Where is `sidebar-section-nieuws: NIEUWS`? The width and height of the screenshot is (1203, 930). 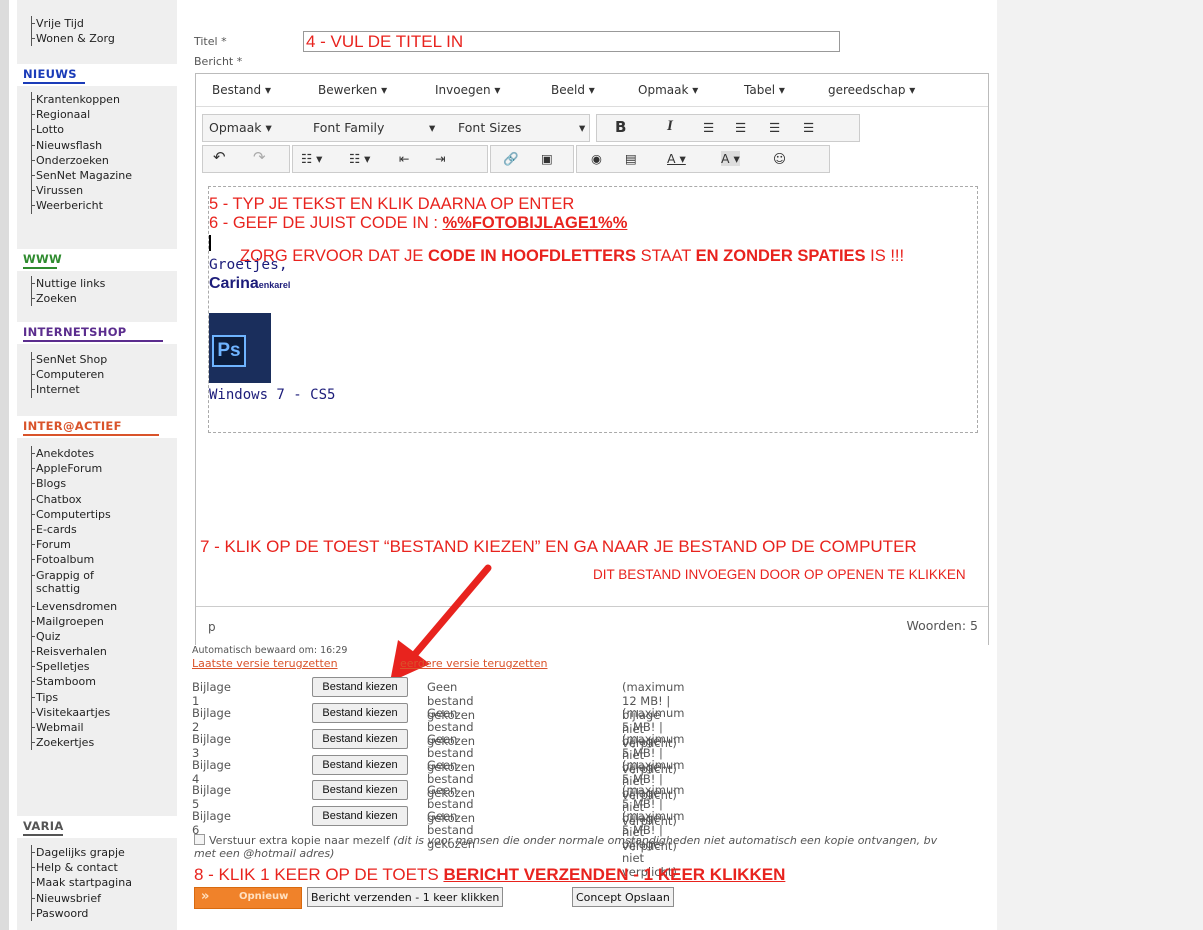
sidebar-section-nieuws: NIEUWS is located at coordinates (97, 75).